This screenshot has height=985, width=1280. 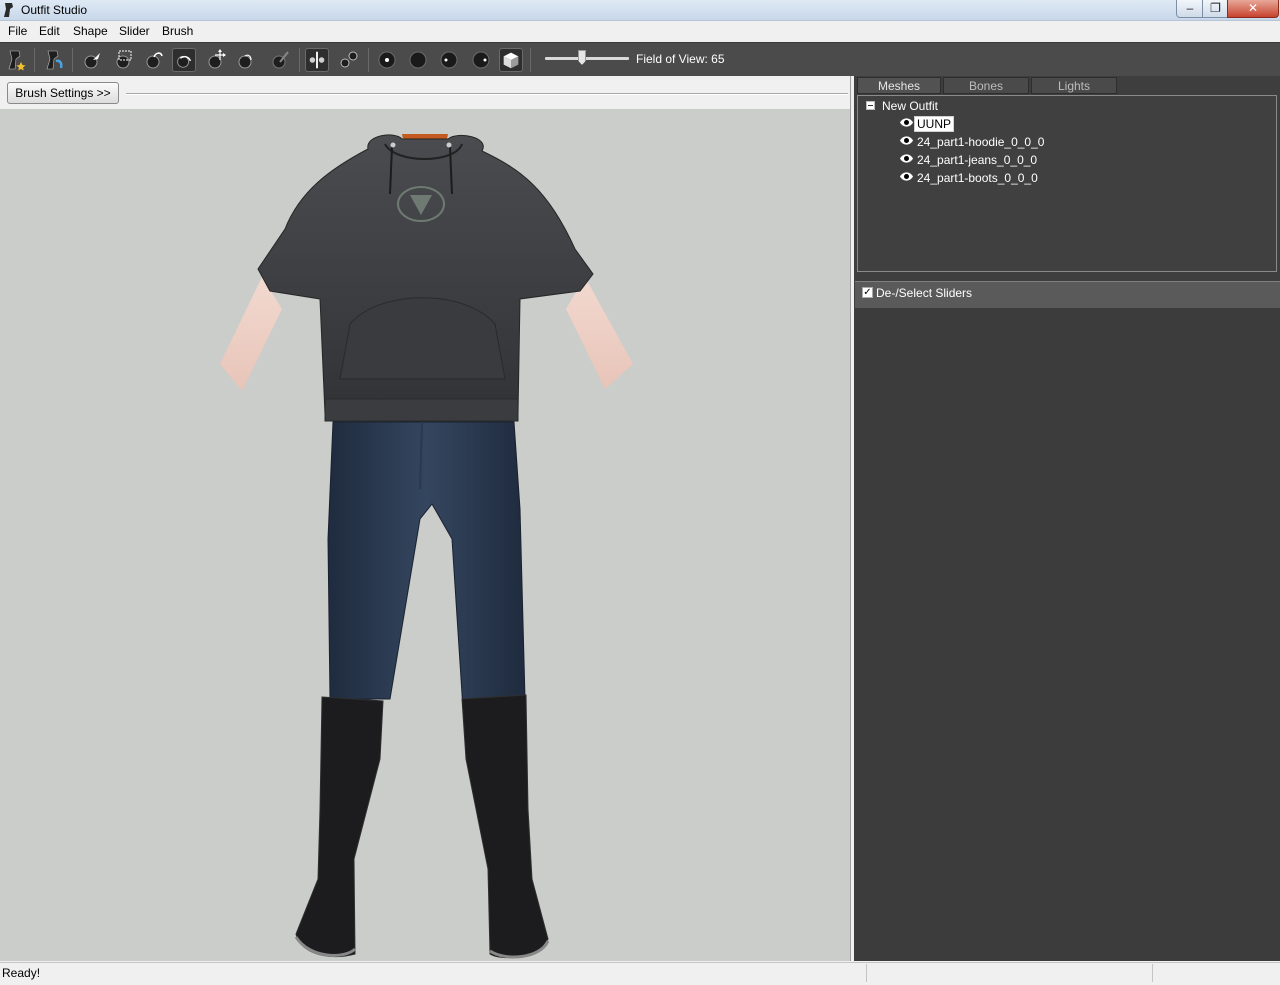 What do you see at coordinates (124, 60) in the screenshot?
I see `mask-brush-icon` at bounding box center [124, 60].